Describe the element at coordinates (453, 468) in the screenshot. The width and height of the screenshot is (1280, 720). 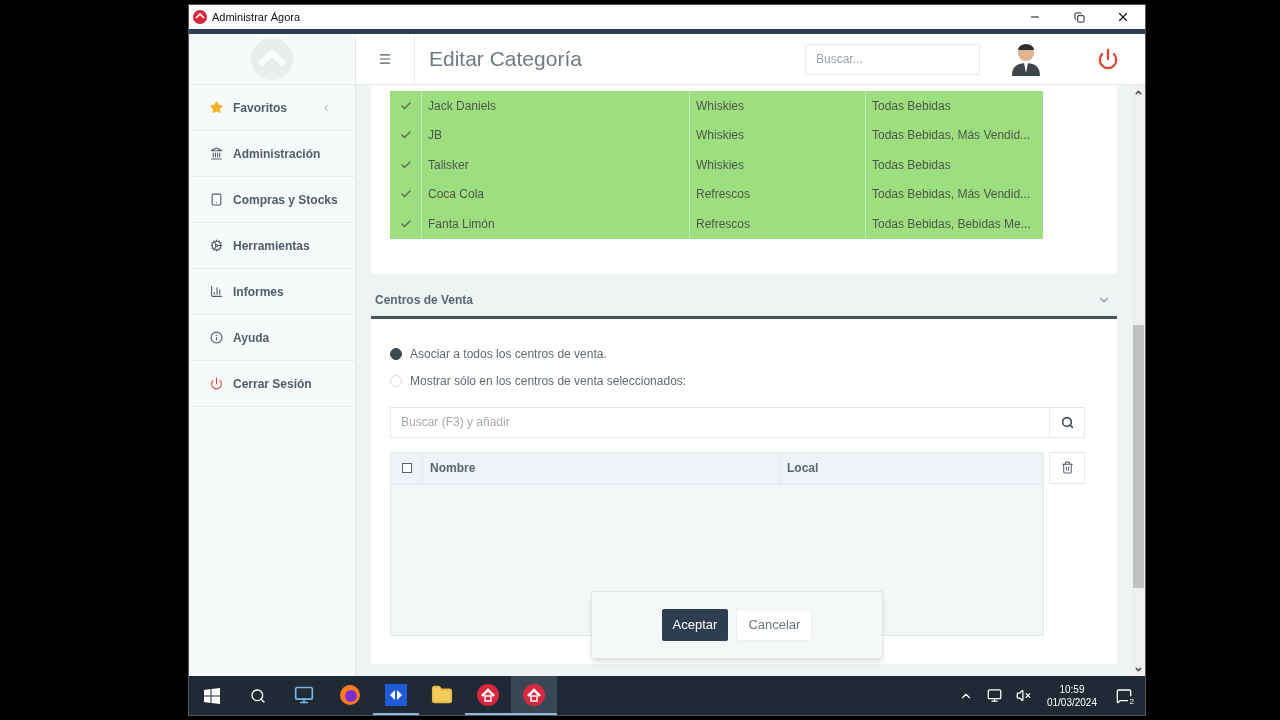
I see `column-header: Nombre` at that location.